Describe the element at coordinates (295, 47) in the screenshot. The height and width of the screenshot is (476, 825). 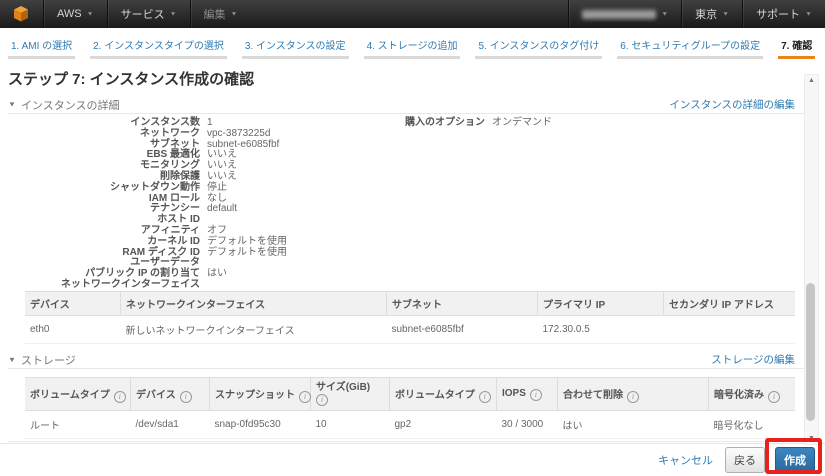
I see `step-tab-3: 3. インスタンスの設定` at that location.